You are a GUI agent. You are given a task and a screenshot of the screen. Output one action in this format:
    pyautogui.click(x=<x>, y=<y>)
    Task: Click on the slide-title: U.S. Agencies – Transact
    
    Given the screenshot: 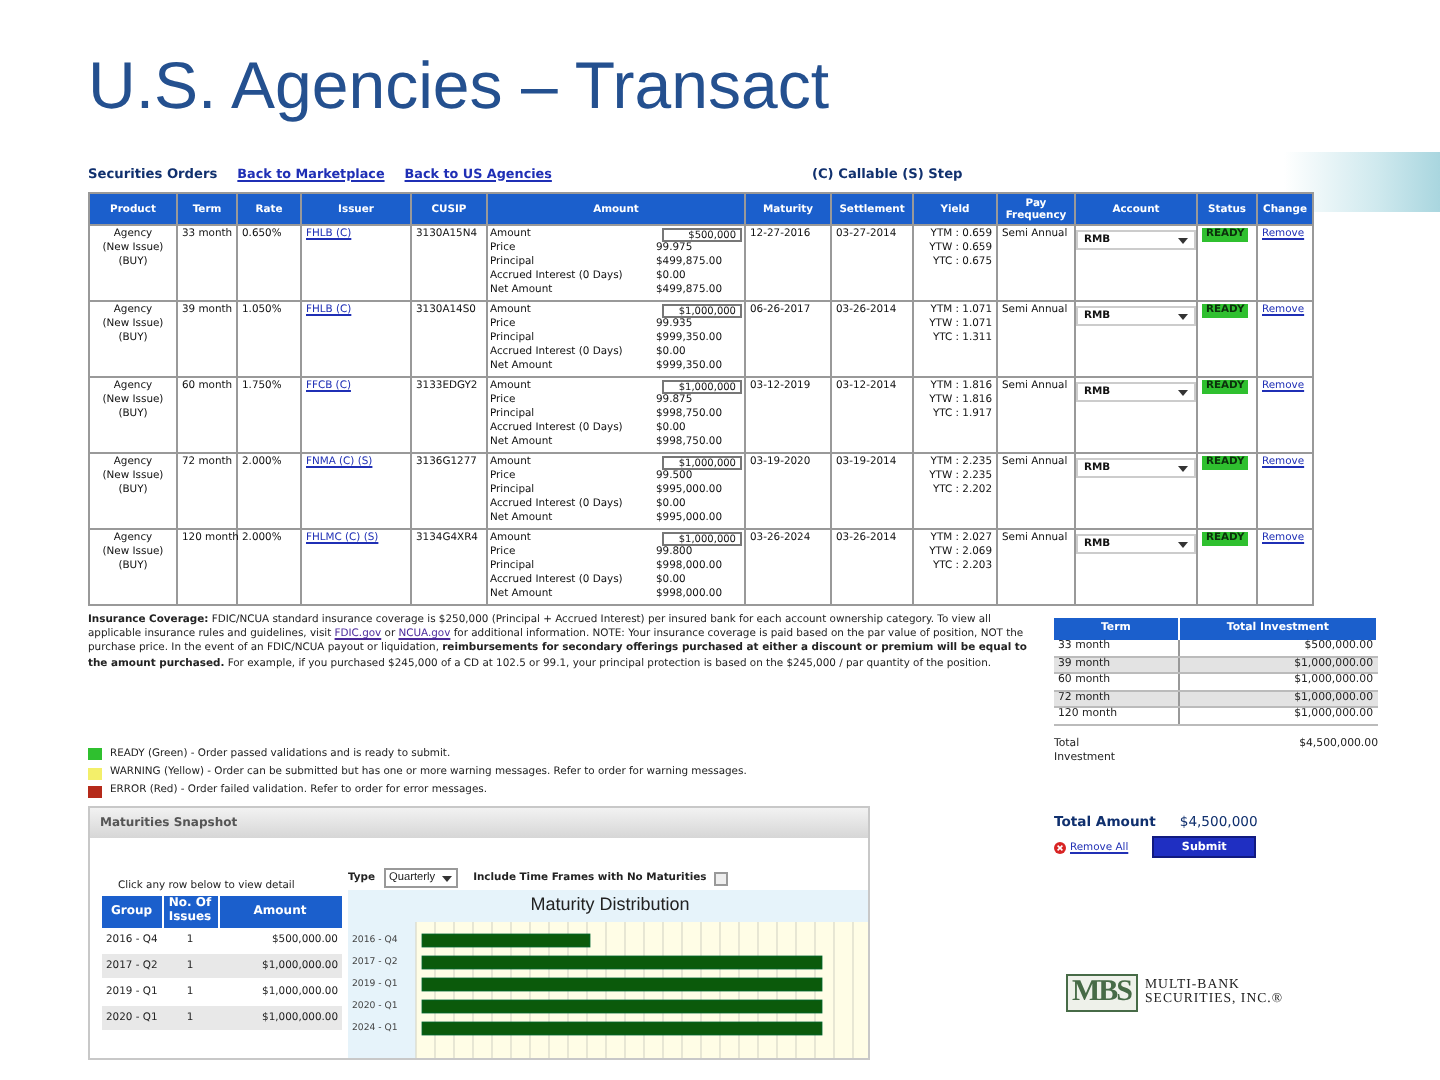 What is the action you would take?
    pyautogui.click(x=459, y=86)
    